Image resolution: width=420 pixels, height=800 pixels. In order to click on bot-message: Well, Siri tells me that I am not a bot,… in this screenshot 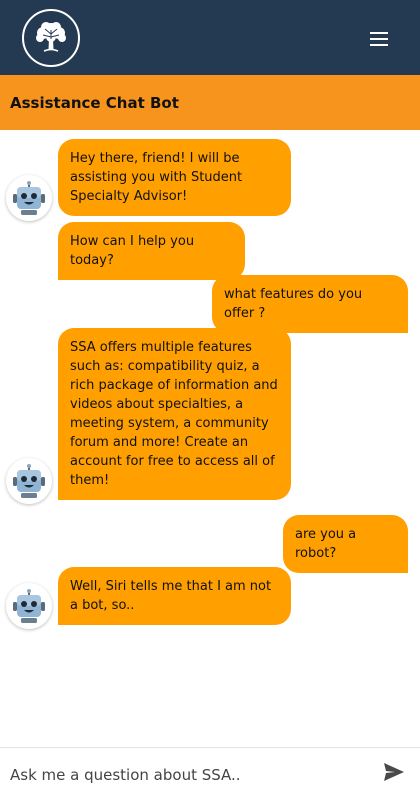, I will do `click(174, 596)`.